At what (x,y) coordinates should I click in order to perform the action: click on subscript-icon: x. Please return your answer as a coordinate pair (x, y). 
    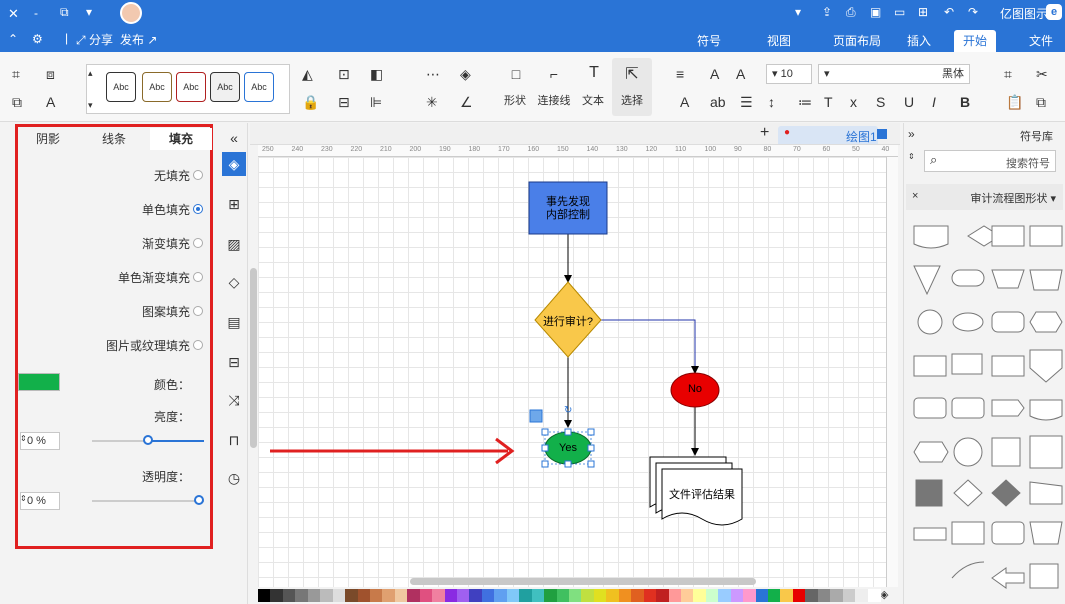
    Looking at the image, I should click on (853, 102).